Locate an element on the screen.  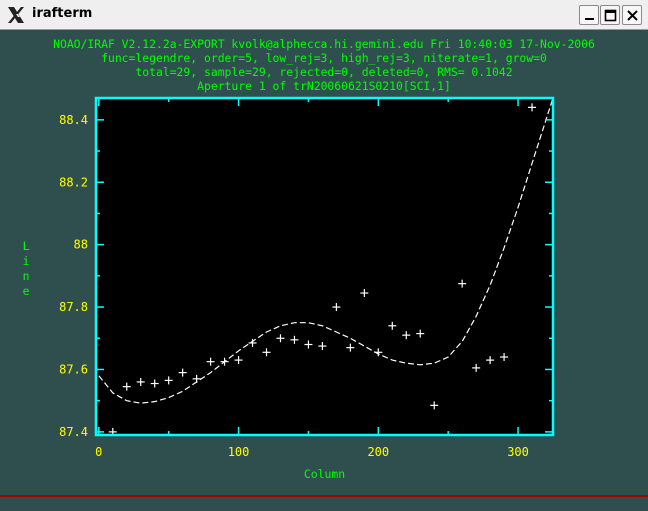
y-tick-label: 88.4 is located at coordinates (73, 120).